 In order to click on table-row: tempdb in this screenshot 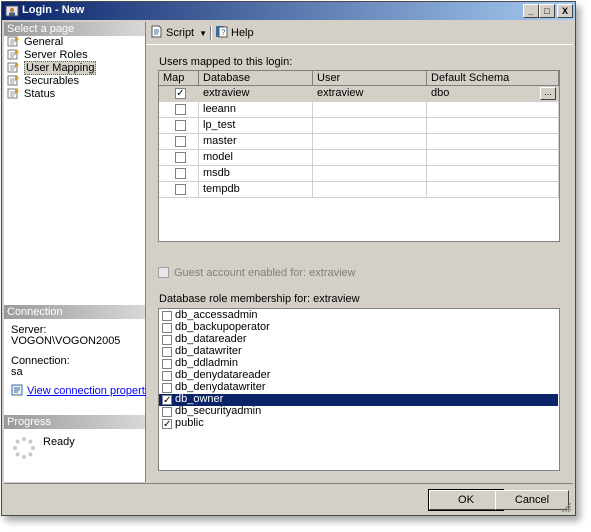, I will do `click(359, 190)`.